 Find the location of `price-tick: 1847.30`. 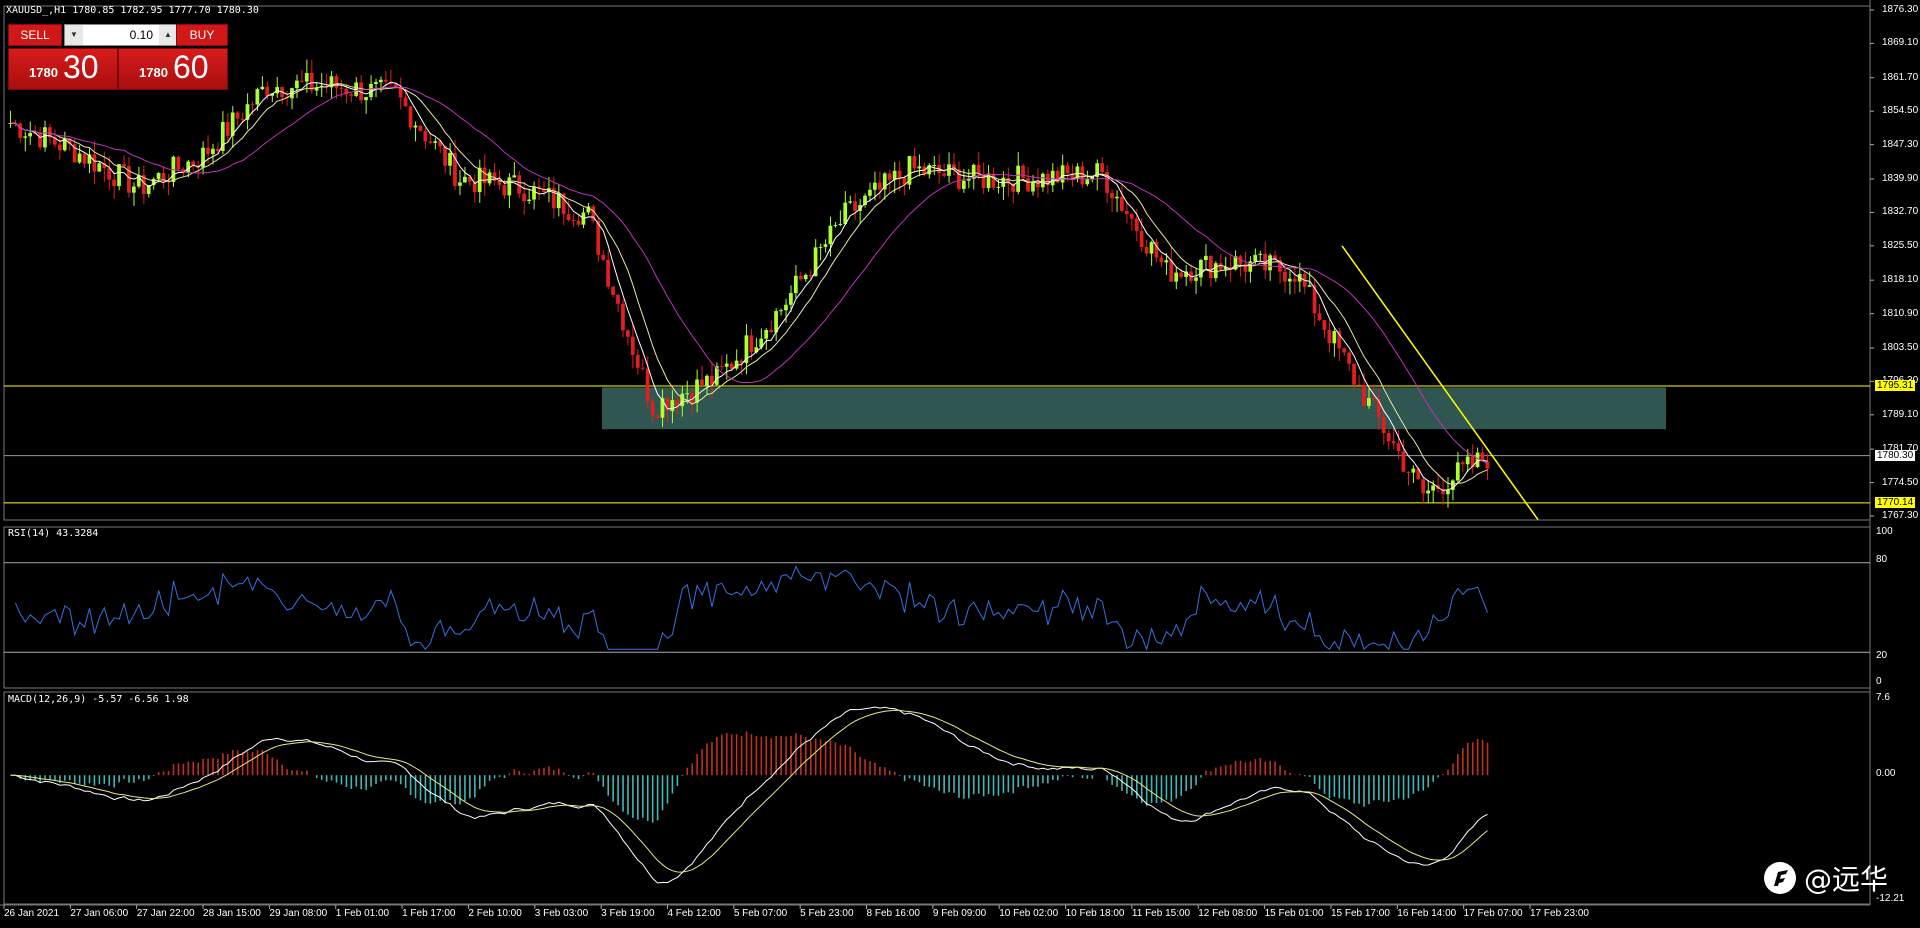

price-tick: 1847.30 is located at coordinates (1900, 144).